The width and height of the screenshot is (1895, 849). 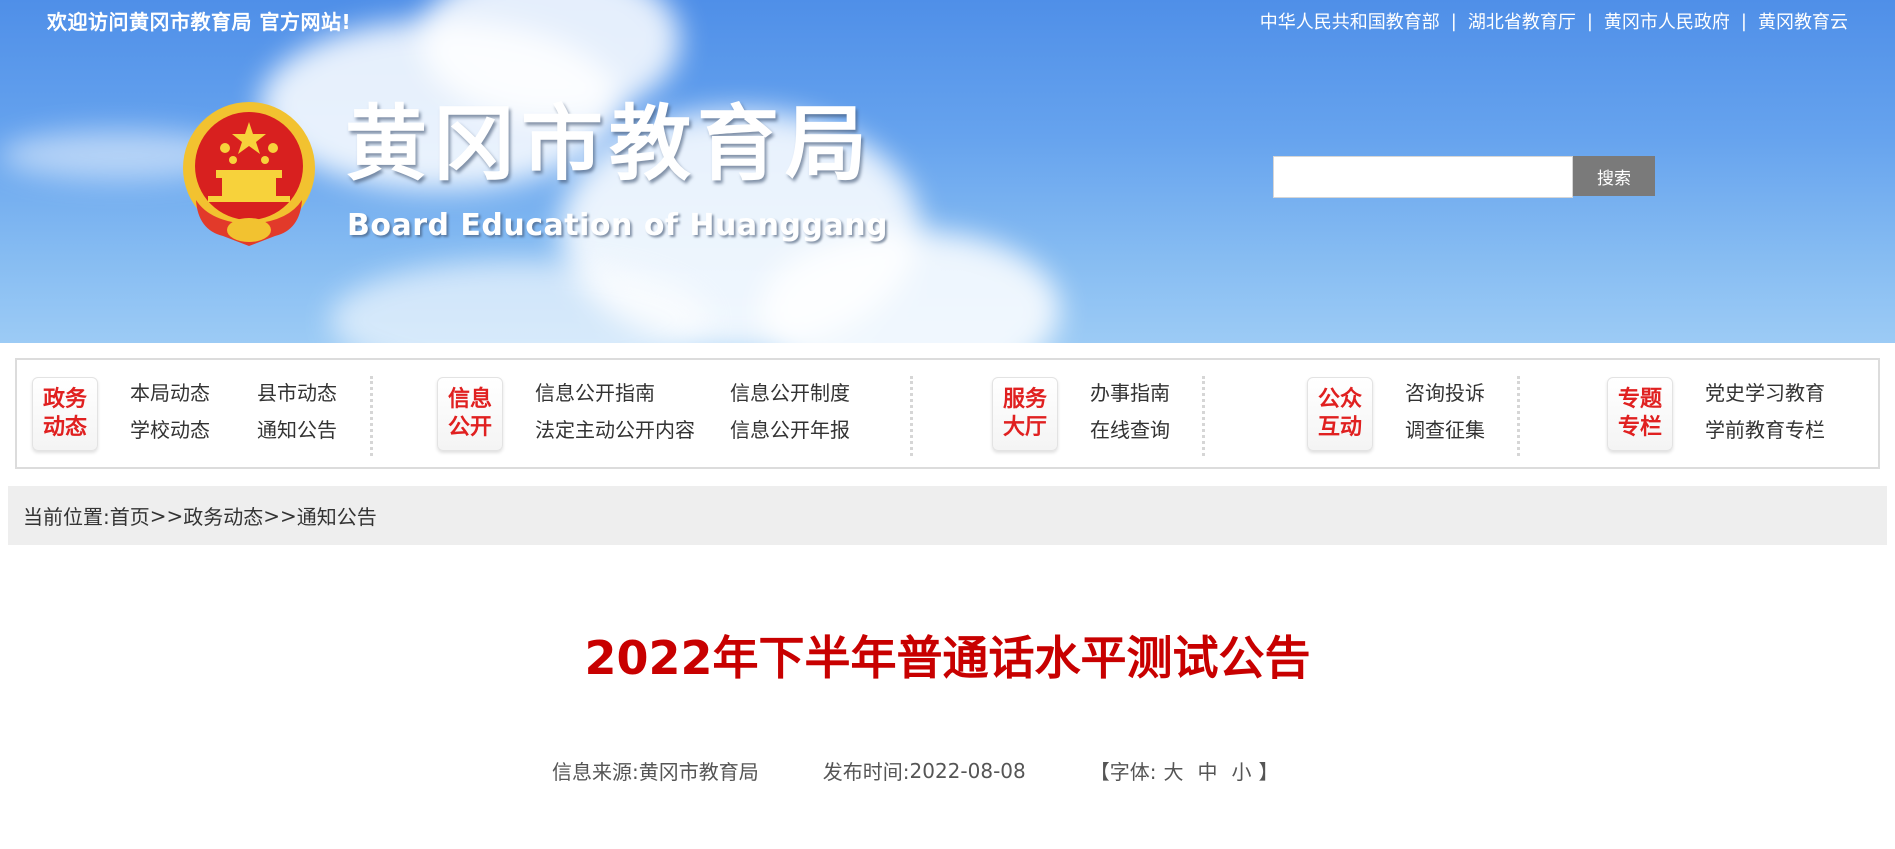 I want to click on nav-group-public-interaction: 公众 互动 咨询投诉 调查征集, so click(x=1396, y=413).